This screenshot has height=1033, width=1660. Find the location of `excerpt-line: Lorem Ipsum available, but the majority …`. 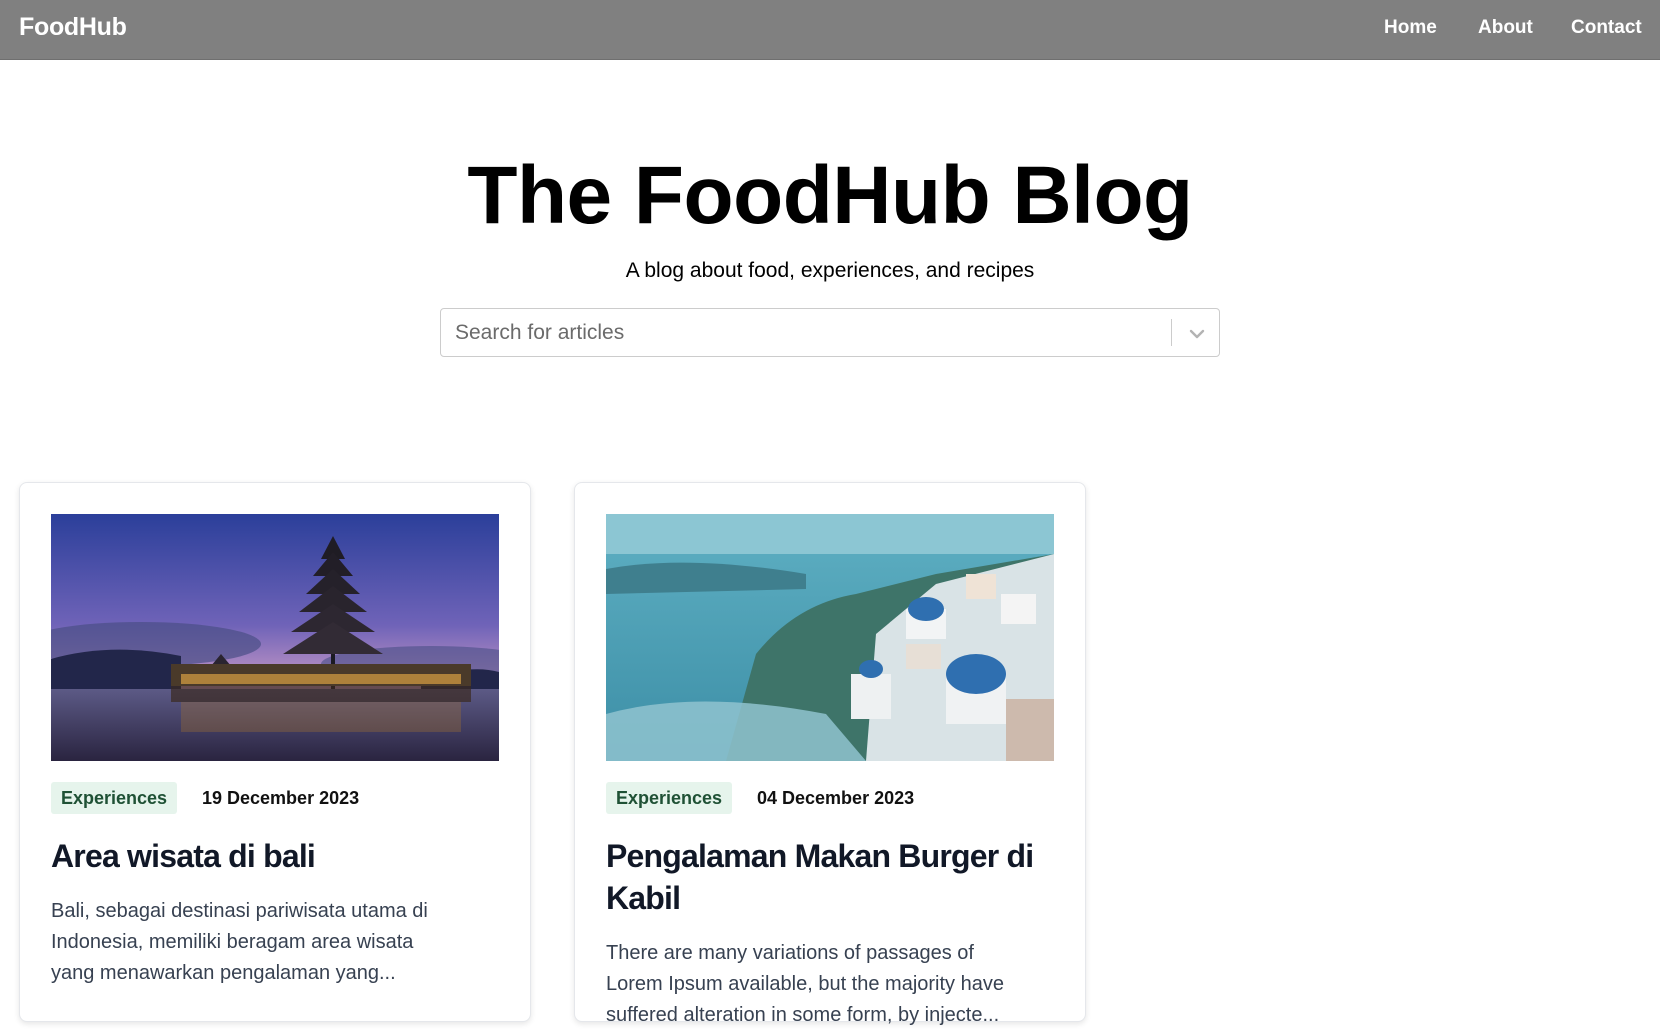

excerpt-line: Lorem Ipsum available, but the majority … is located at coordinates (805, 984).